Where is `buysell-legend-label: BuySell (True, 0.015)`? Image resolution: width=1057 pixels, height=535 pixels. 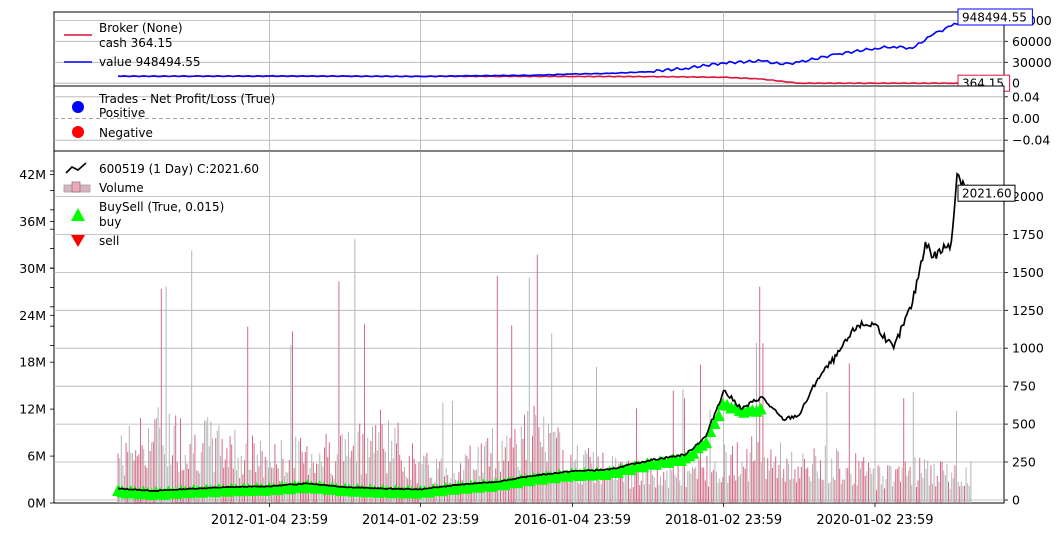 buysell-legend-label: BuySell (True, 0.015) is located at coordinates (161, 207).